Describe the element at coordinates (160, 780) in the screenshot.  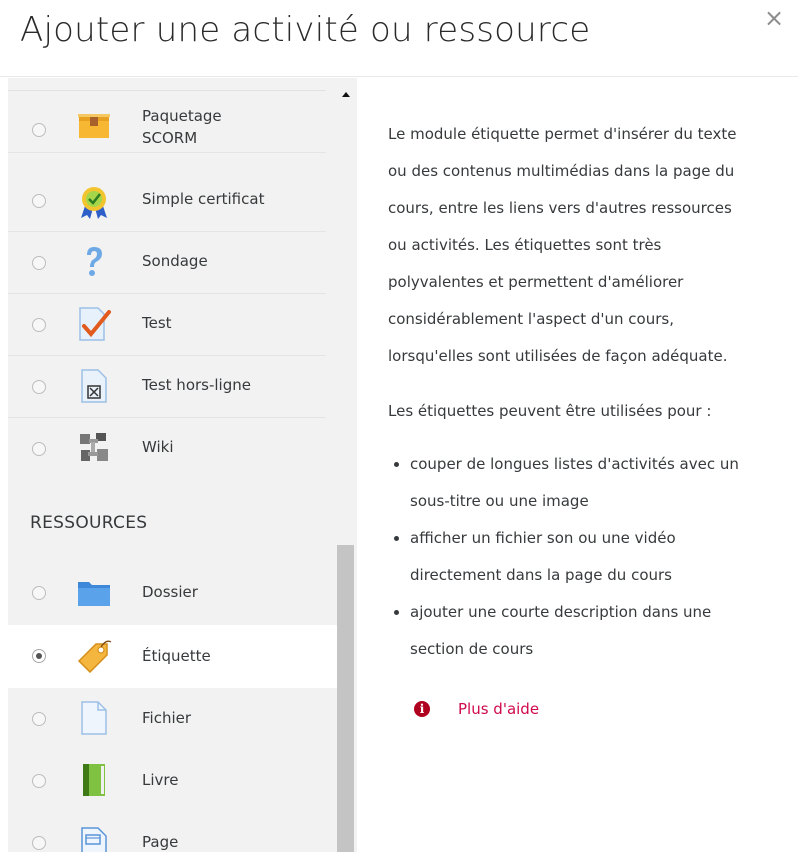
I see `item-label: Livre` at that location.